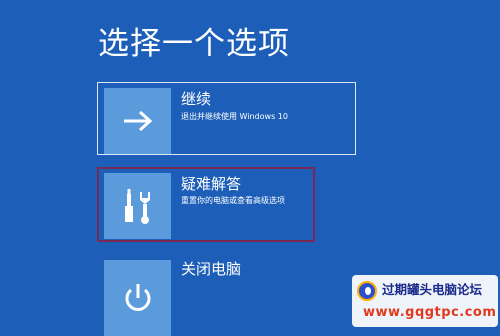 This screenshot has height=336, width=500. I want to click on power-icon, so click(137, 297).